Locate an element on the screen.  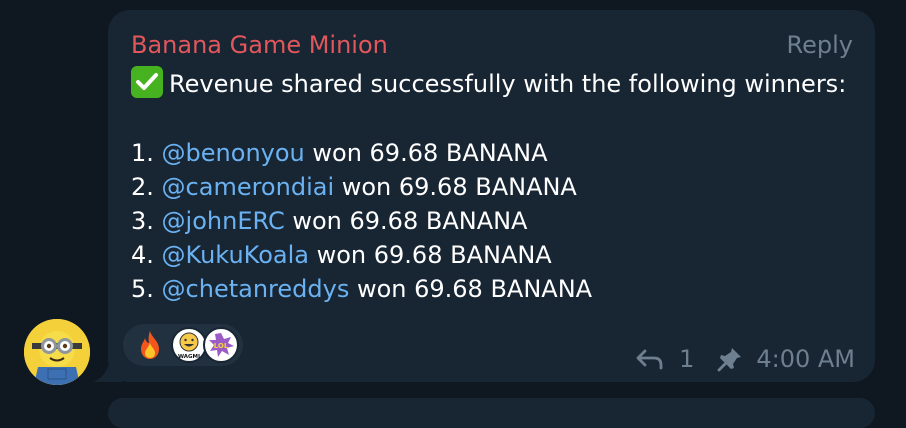
winner-item: 5. @chetanreddys won 69.68 BANANA is located at coordinates (362, 289).